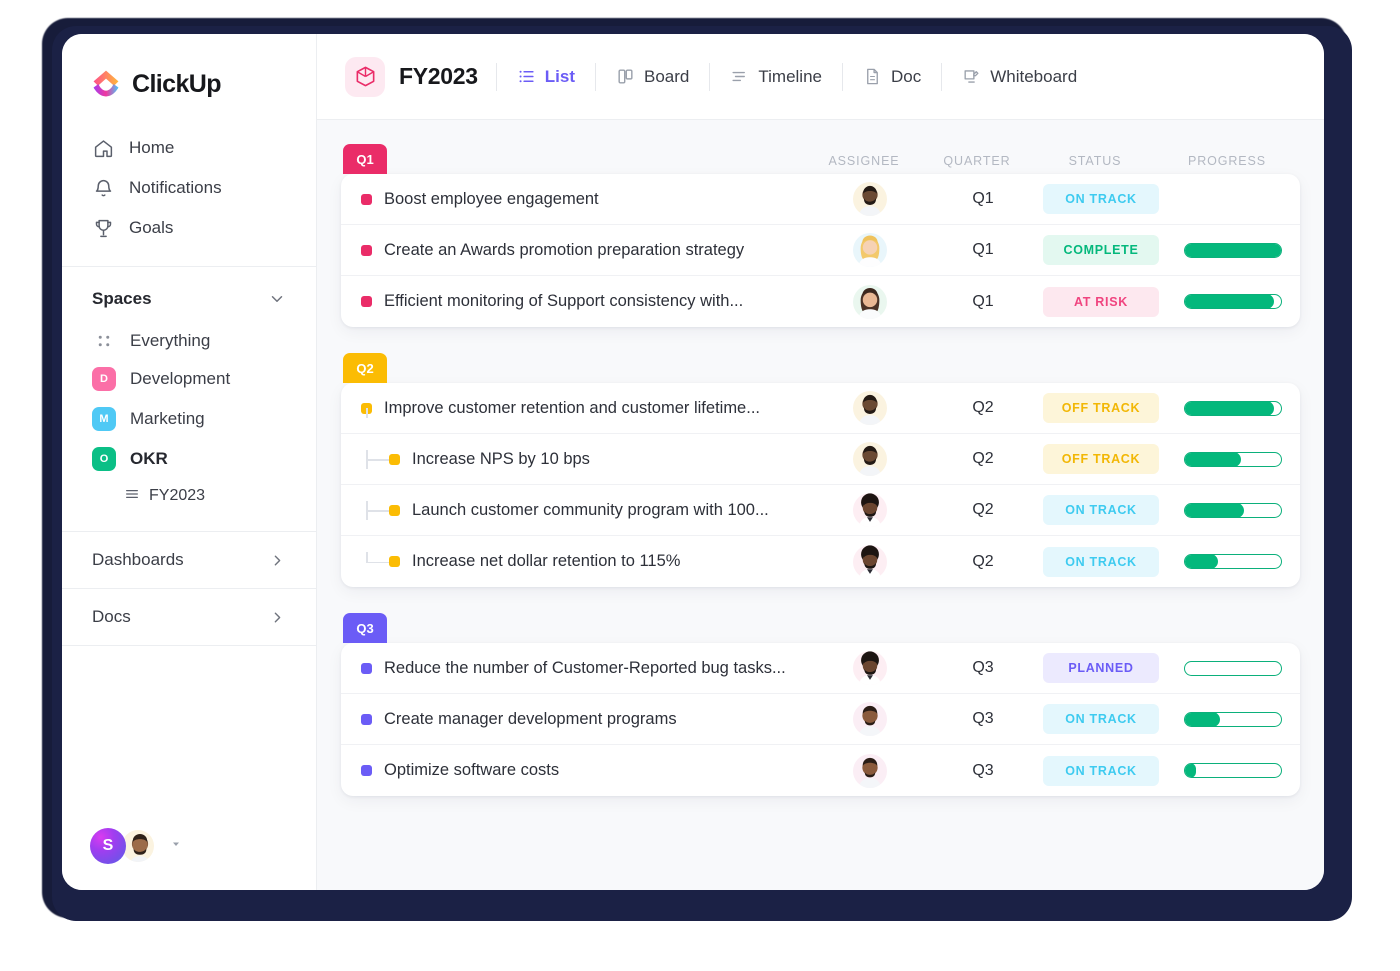 Image resolution: width=1400 pixels, height=971 pixels. What do you see at coordinates (575, 459) in the screenshot?
I see `task-name-cell: Increase NPS by 10 bps` at bounding box center [575, 459].